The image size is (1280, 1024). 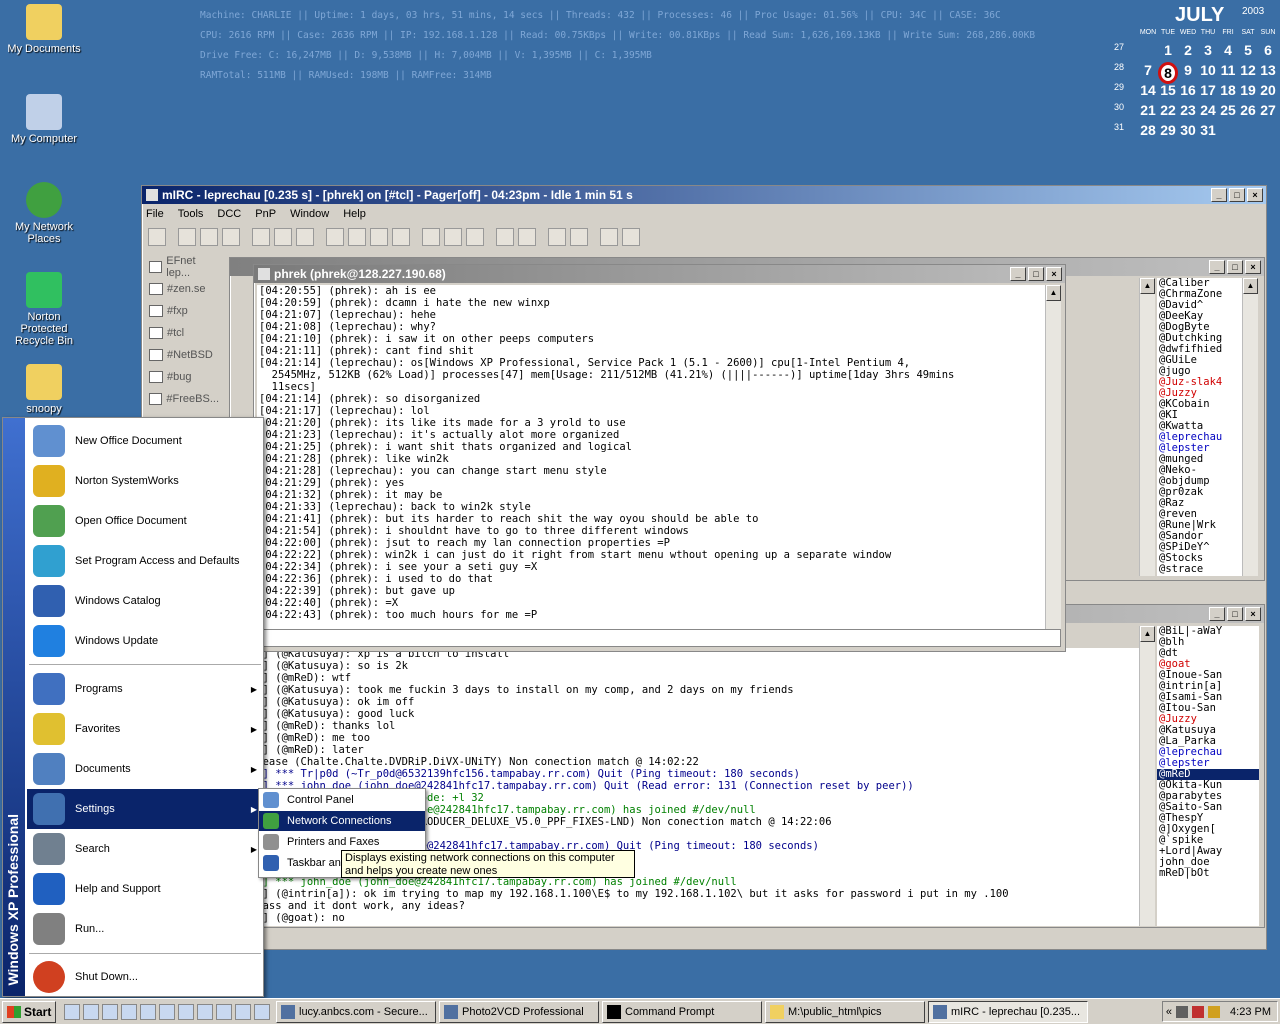 I want to click on desktop-icon-recycle-bin: Norton Protected Recycle Bin, so click(x=44, y=309).